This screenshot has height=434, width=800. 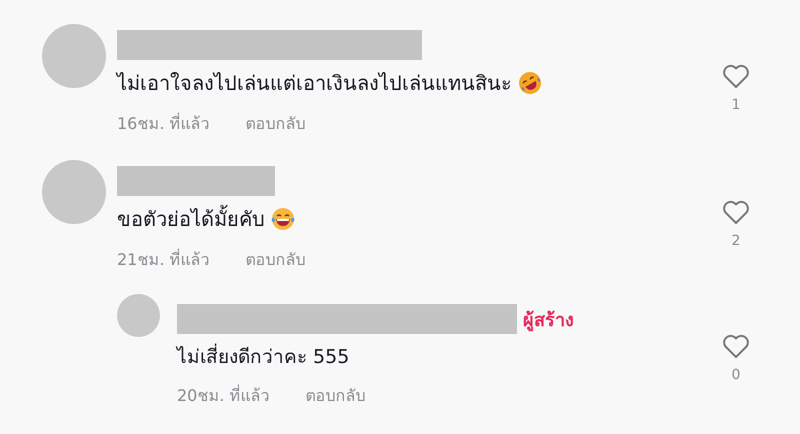 I want to click on laughing-emoji-icon, so click(x=283, y=219).